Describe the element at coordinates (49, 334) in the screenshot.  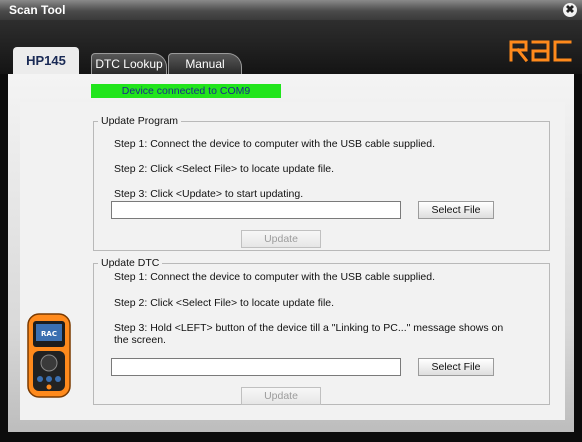
I see `device-screen-label: RAC` at that location.